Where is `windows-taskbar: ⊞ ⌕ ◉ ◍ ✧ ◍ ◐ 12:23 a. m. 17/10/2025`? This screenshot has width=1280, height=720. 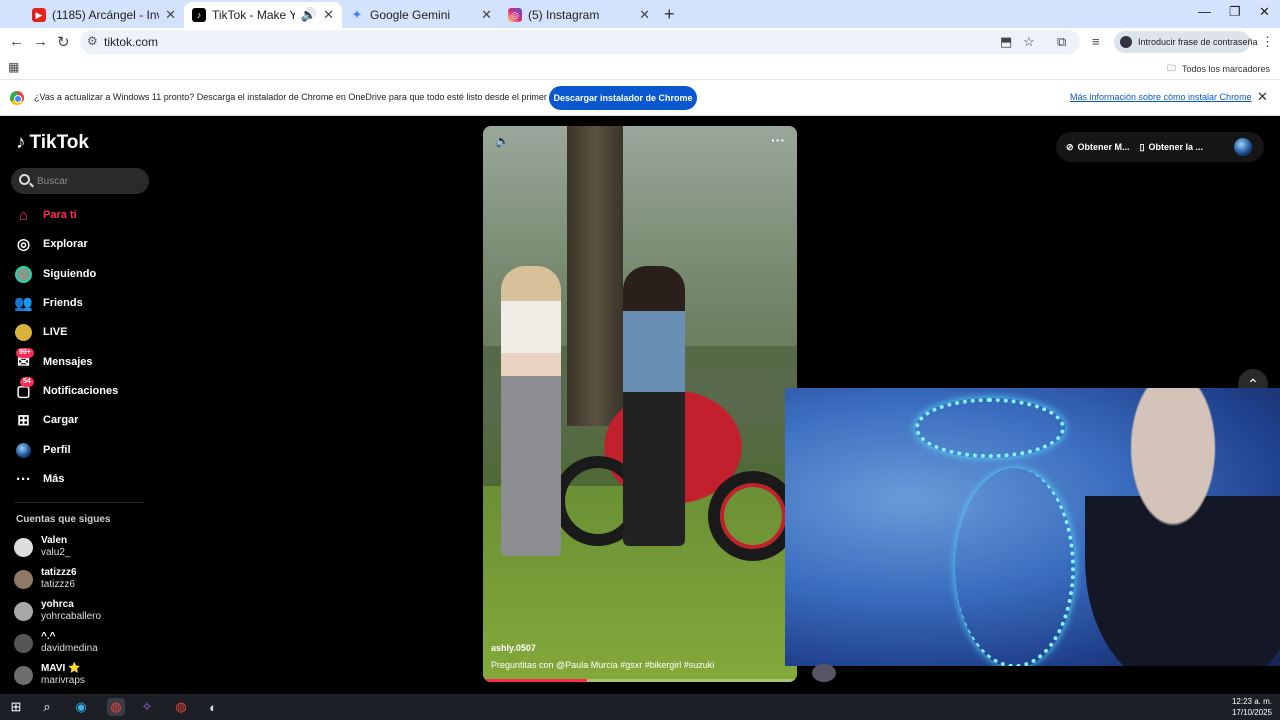 windows-taskbar: ⊞ ⌕ ◉ ◍ ✧ ◍ ◐ 12:23 a. m. 17/10/2025 is located at coordinates (640, 707).